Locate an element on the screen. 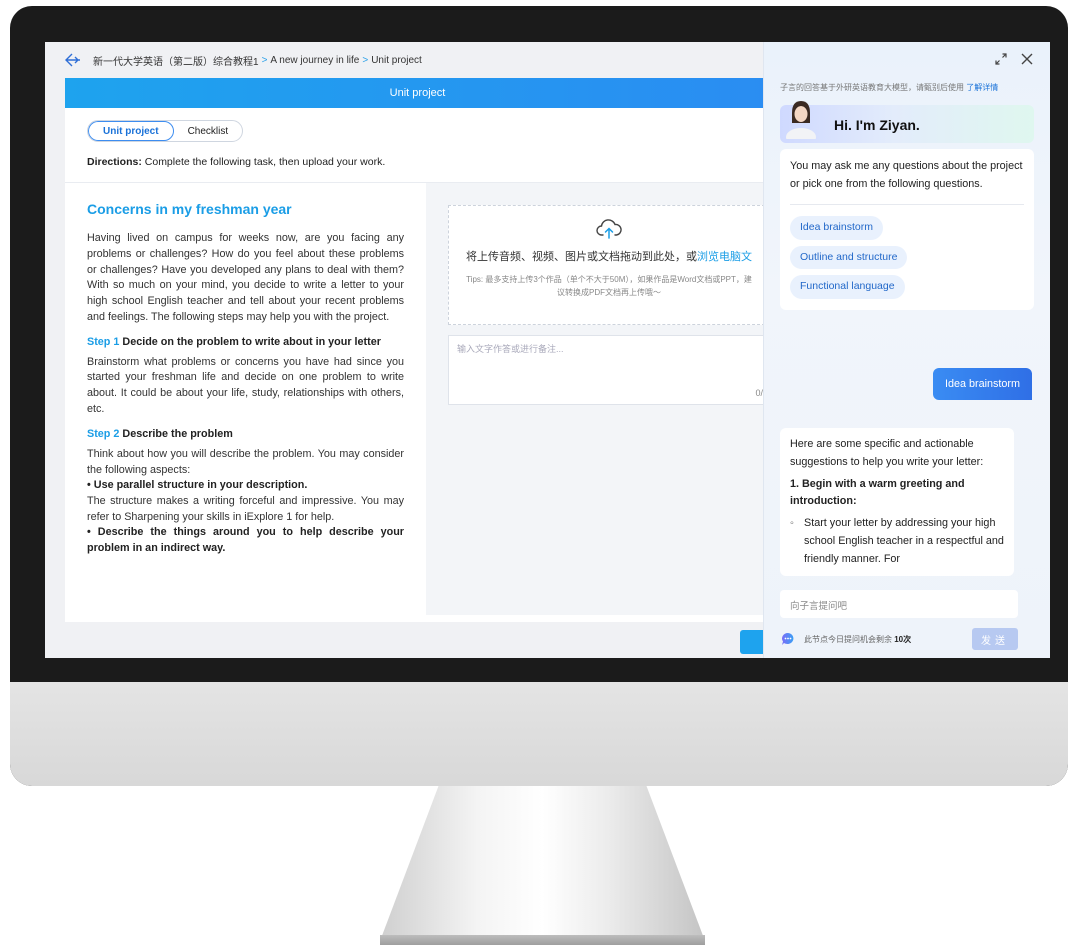 Image resolution: width=1068 pixels, height=945 pixels. learn-more-link: 了解详情 is located at coordinates (982, 87).